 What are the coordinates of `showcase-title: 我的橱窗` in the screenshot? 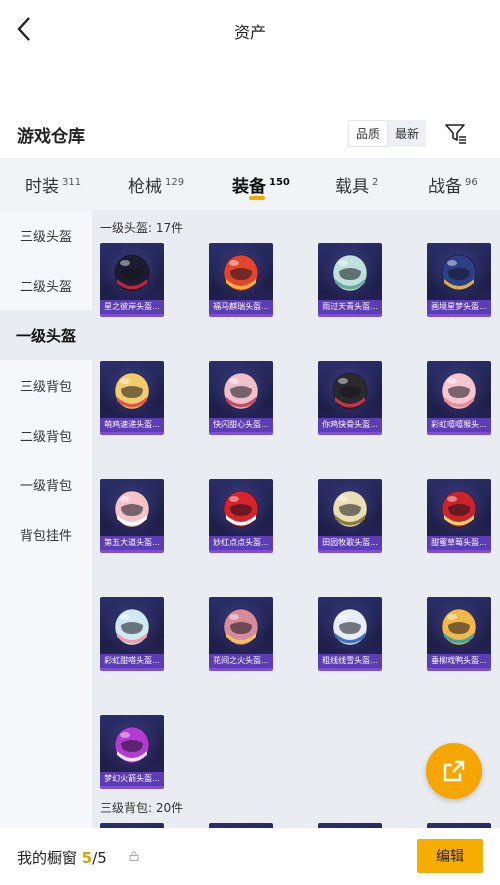 It's located at (47, 858).